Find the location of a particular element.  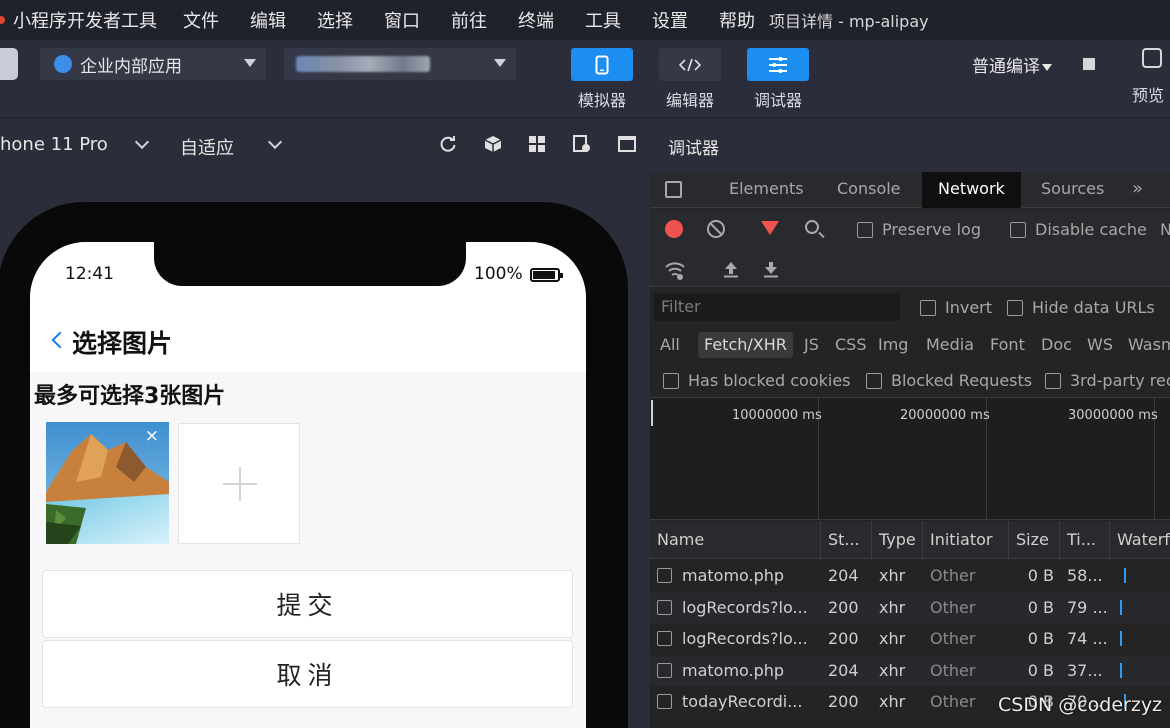

simulator-toggle: 模拟器 is located at coordinates (602, 79).